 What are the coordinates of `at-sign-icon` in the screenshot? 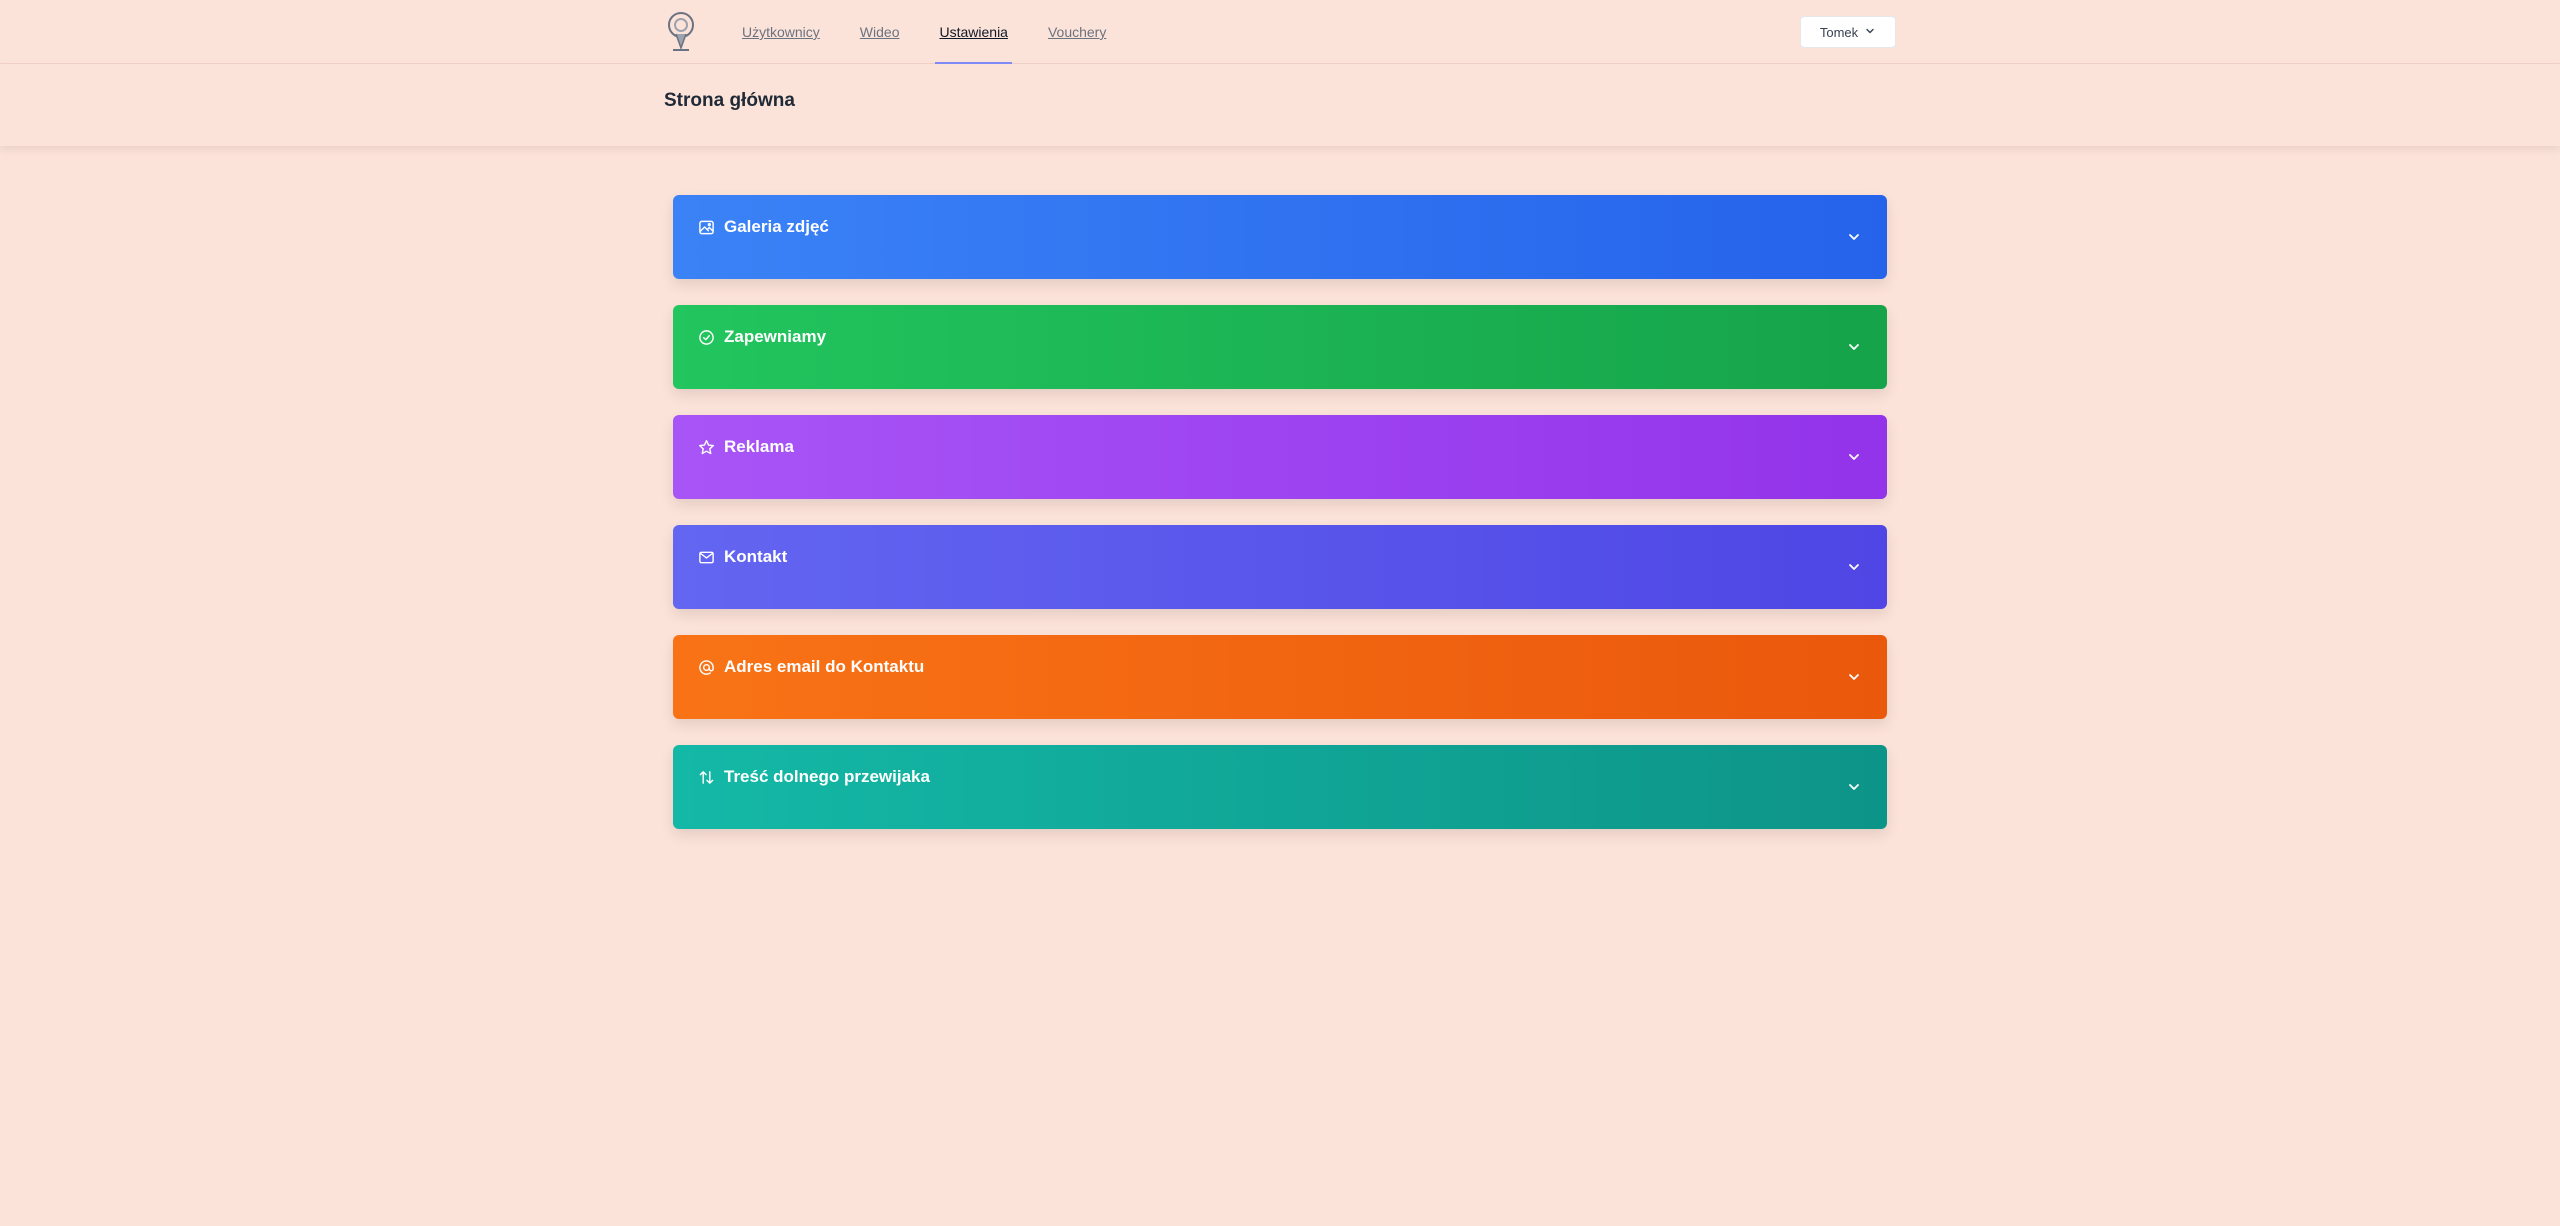 It's located at (706, 667).